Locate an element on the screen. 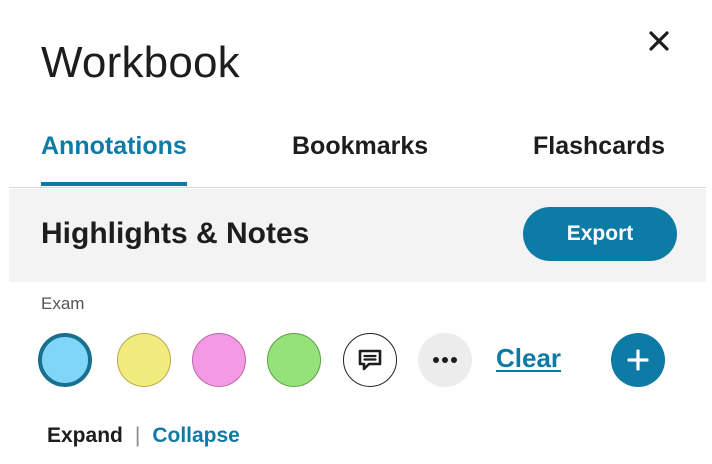  export-button: Export is located at coordinates (600, 234).